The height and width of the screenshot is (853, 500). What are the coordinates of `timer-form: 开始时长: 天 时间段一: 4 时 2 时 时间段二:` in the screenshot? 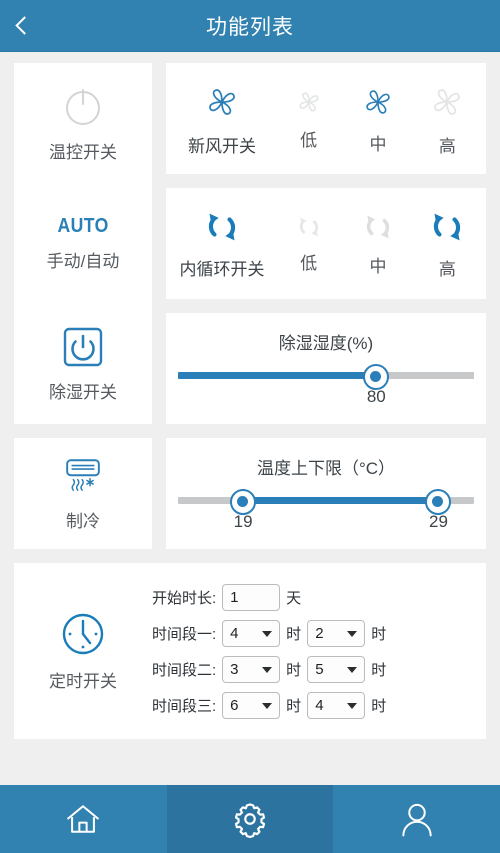 It's located at (319, 651).